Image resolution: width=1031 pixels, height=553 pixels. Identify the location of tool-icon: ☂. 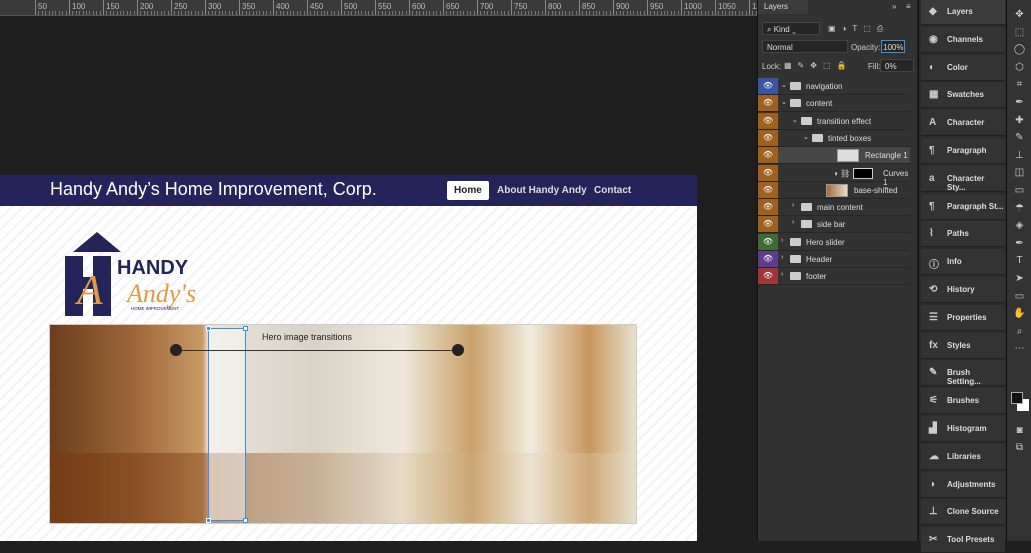
(1019, 211).